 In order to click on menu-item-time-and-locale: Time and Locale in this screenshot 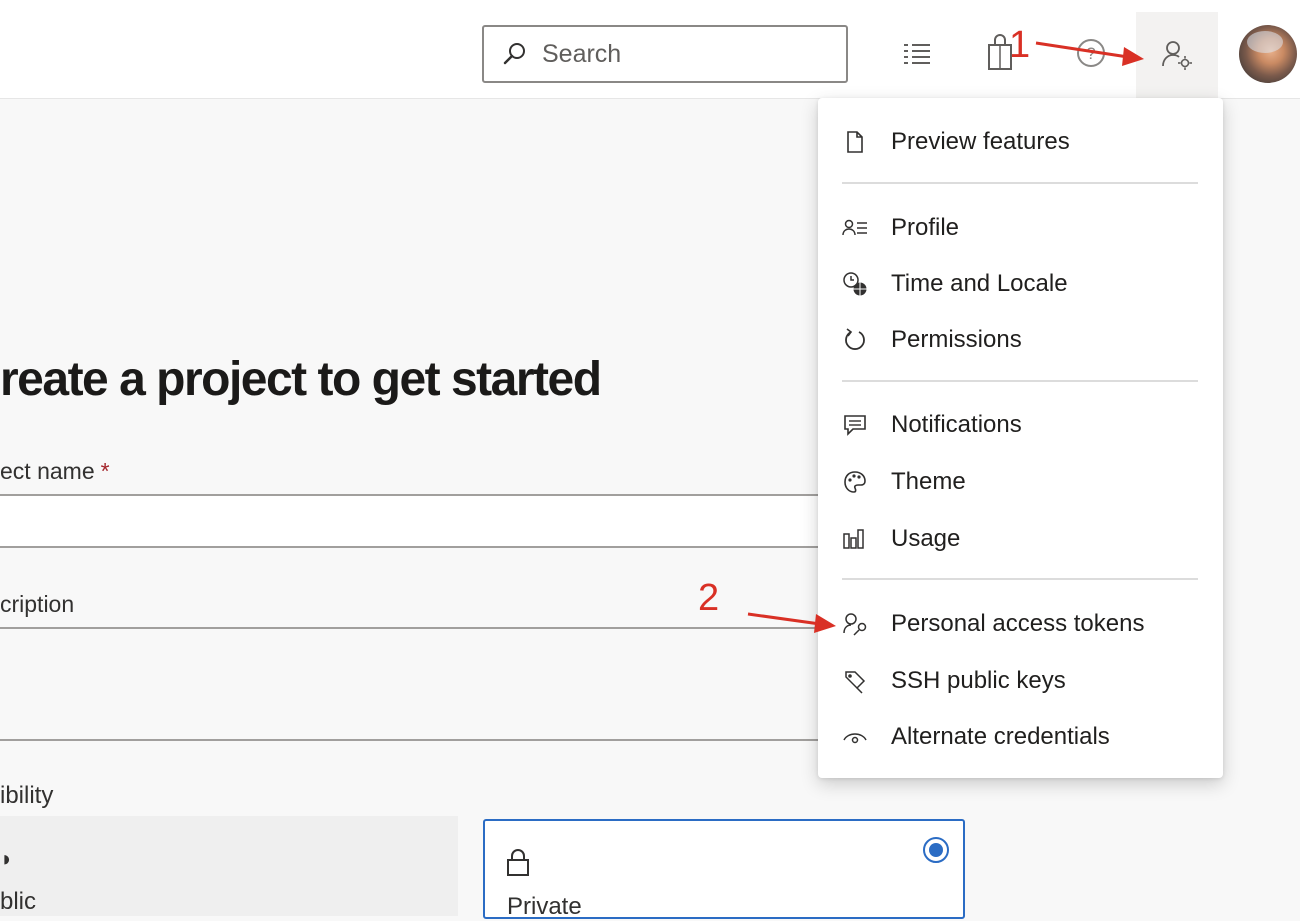, I will do `click(1020, 284)`.